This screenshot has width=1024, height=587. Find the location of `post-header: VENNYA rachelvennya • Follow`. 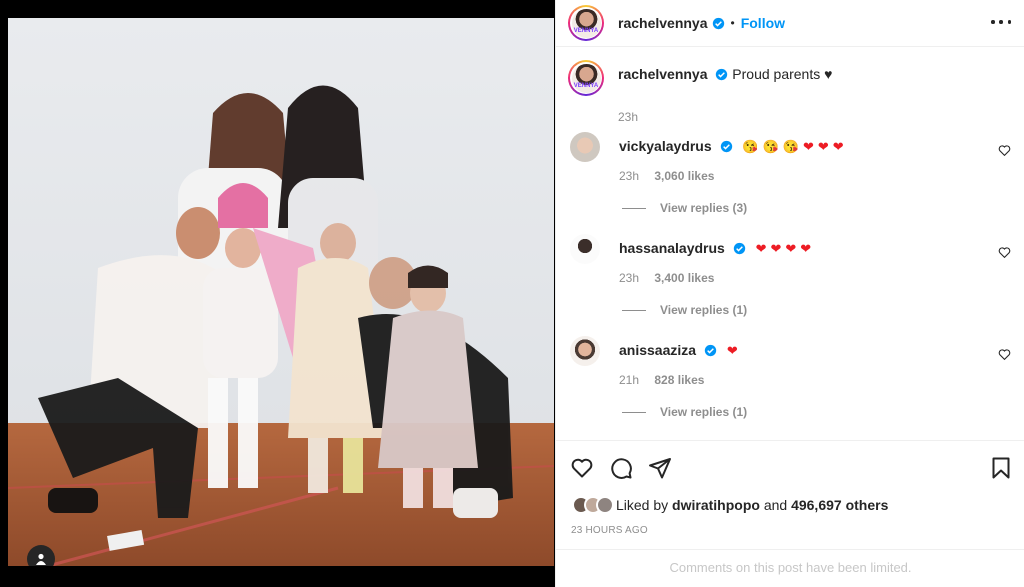

post-header: VENNYA rachelvennya • Follow is located at coordinates (790, 23).